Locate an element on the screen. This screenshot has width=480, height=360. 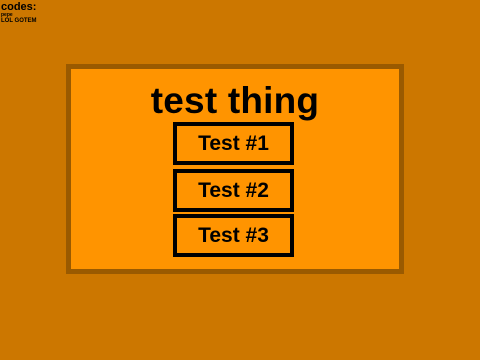
code-item: LOL GOTEM is located at coordinates (19, 21).